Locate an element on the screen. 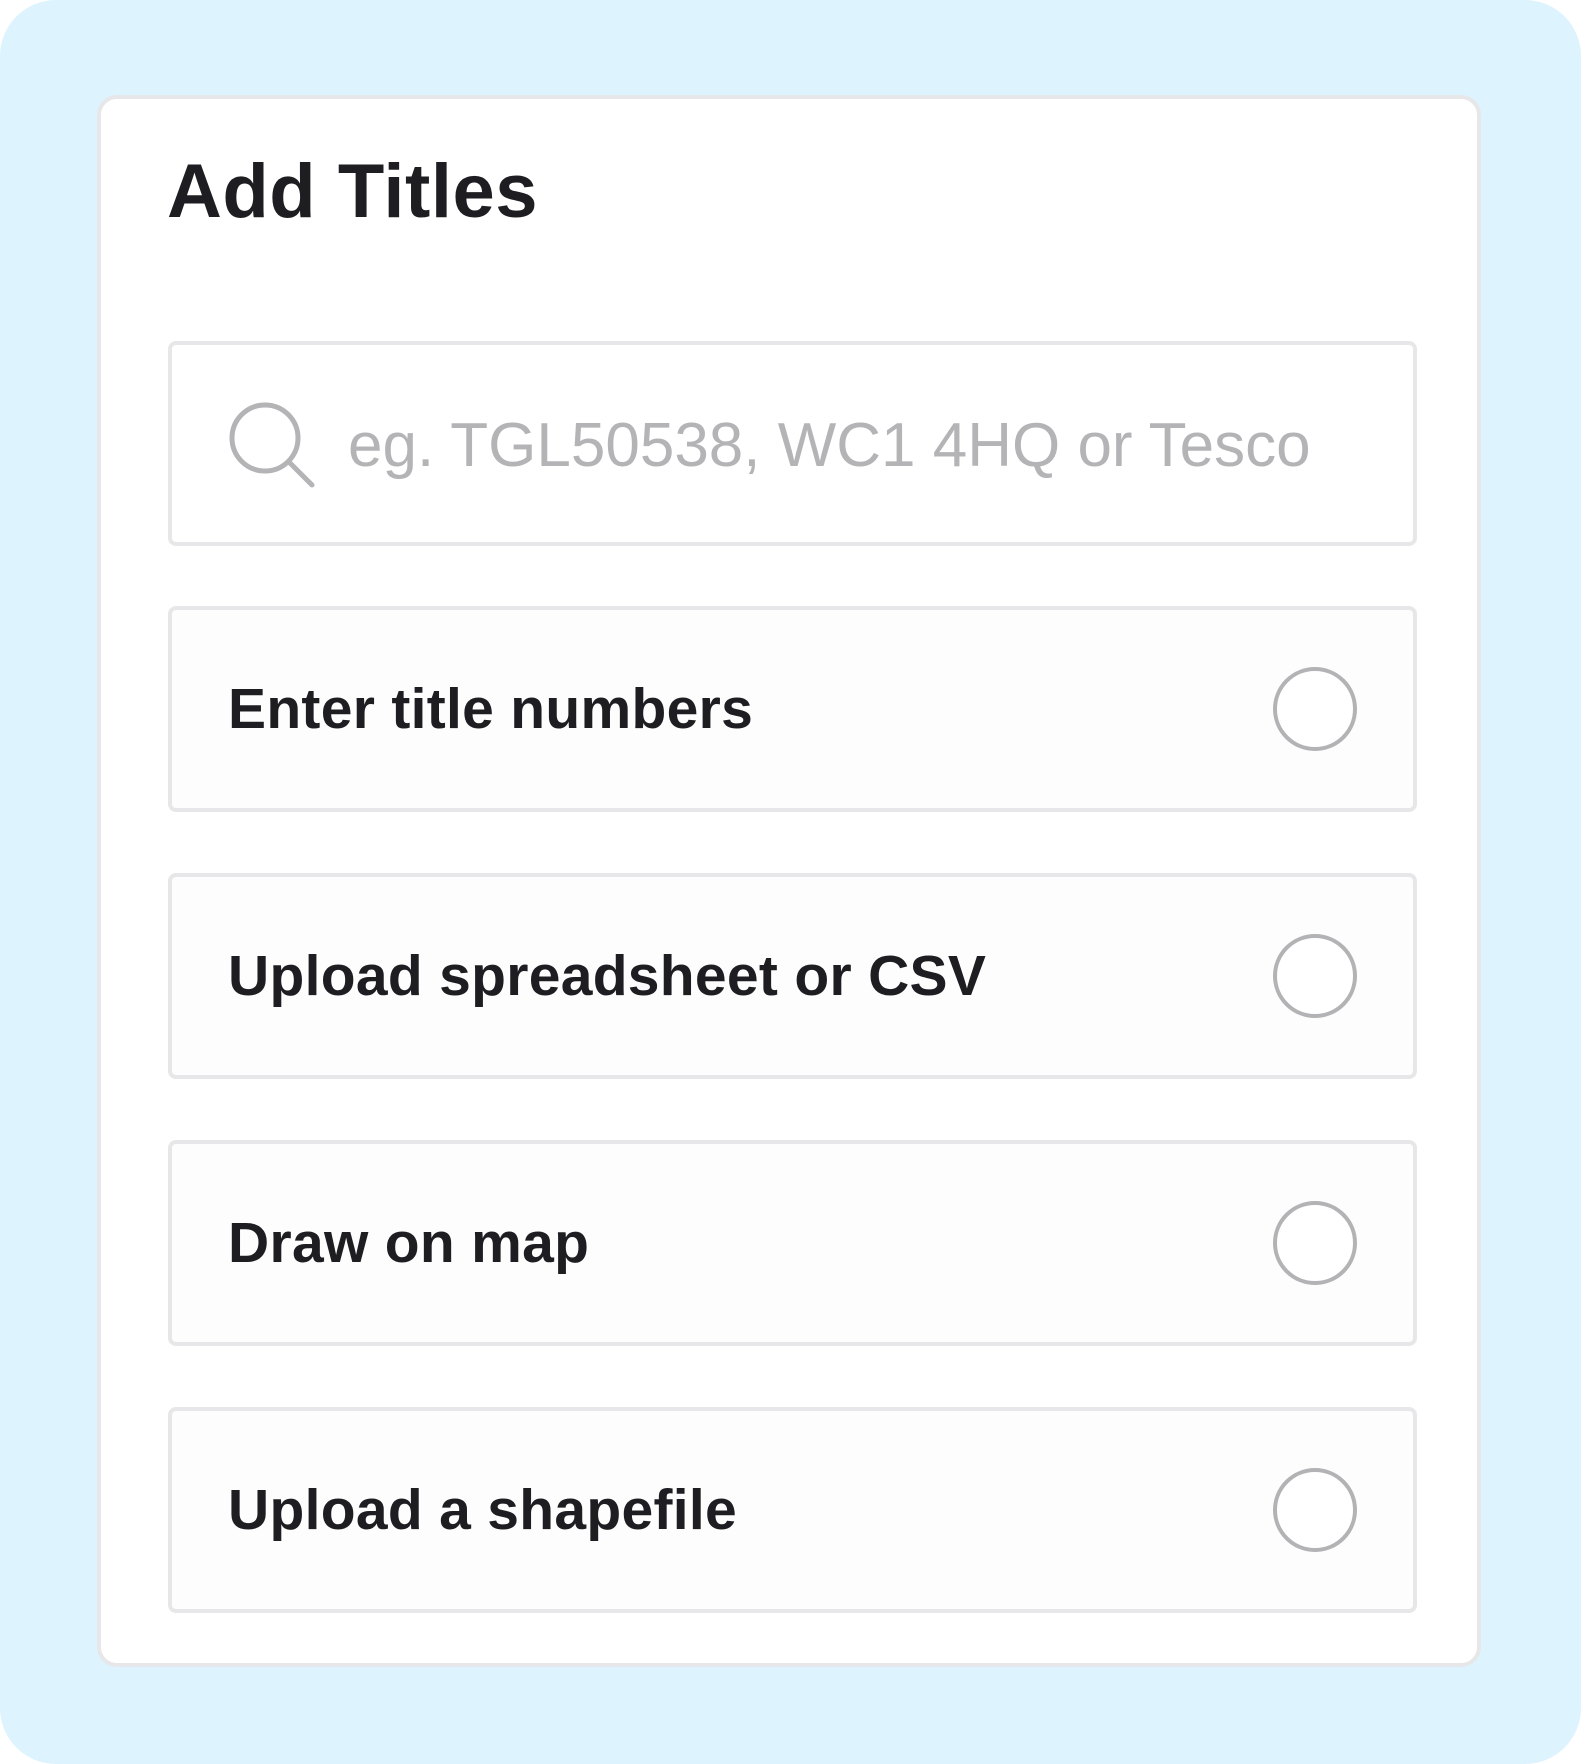  option-label: Upload spreadsheet or CSV is located at coordinates (607, 976).